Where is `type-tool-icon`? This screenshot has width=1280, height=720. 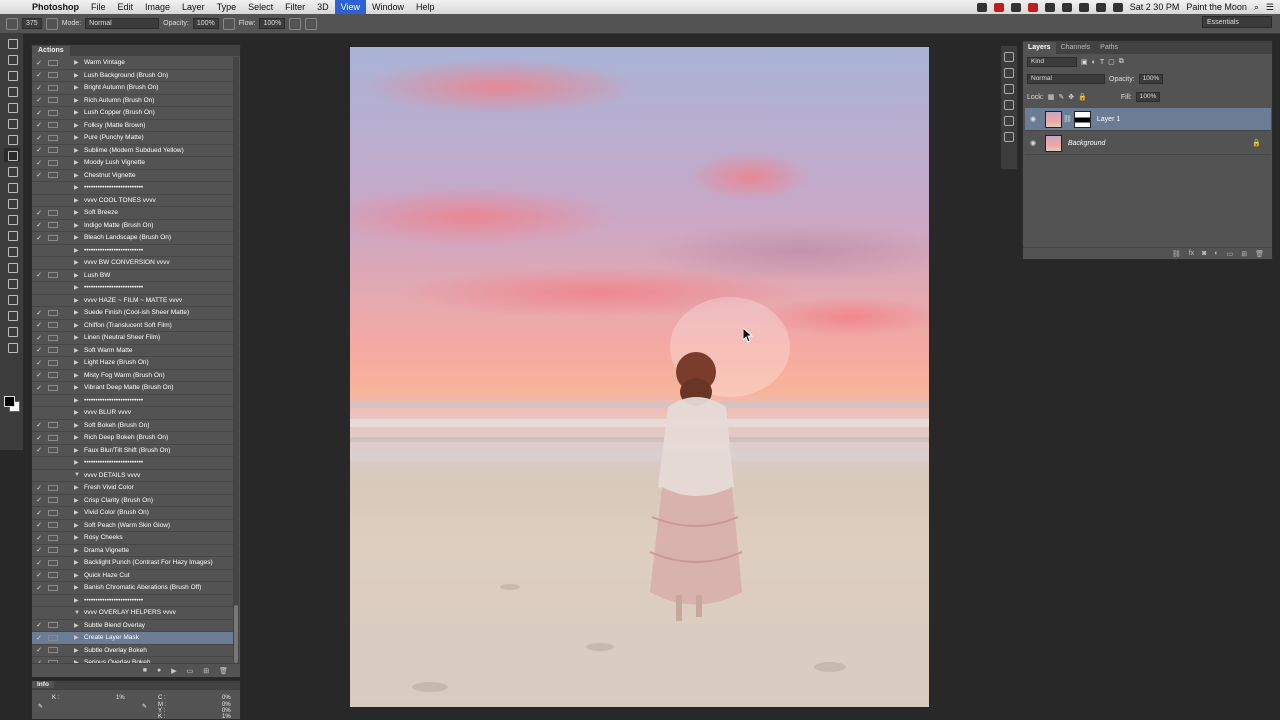
type-tool-icon is located at coordinates (12, 283).